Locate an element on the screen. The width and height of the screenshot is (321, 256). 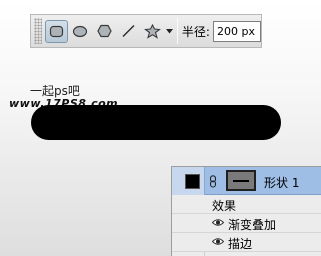
custom-shape-tool-button is located at coordinates (152, 31).